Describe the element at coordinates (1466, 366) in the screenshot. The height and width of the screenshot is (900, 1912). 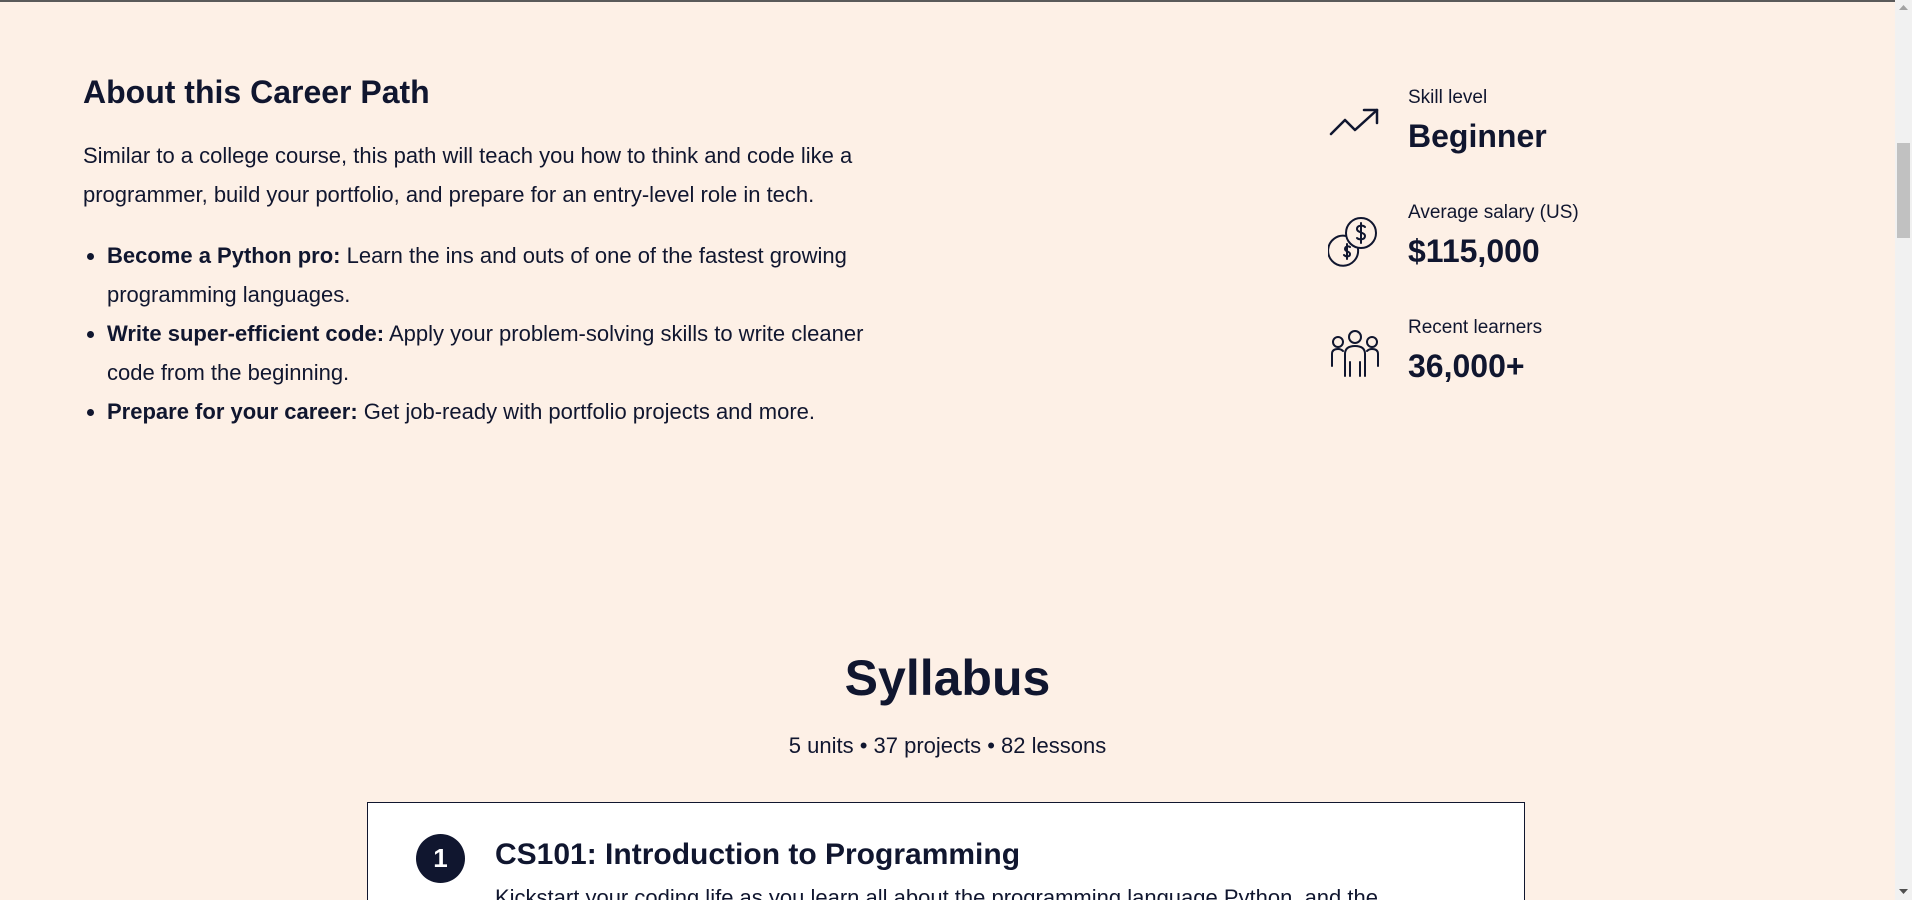
I see `stat-value: 36,000+` at that location.